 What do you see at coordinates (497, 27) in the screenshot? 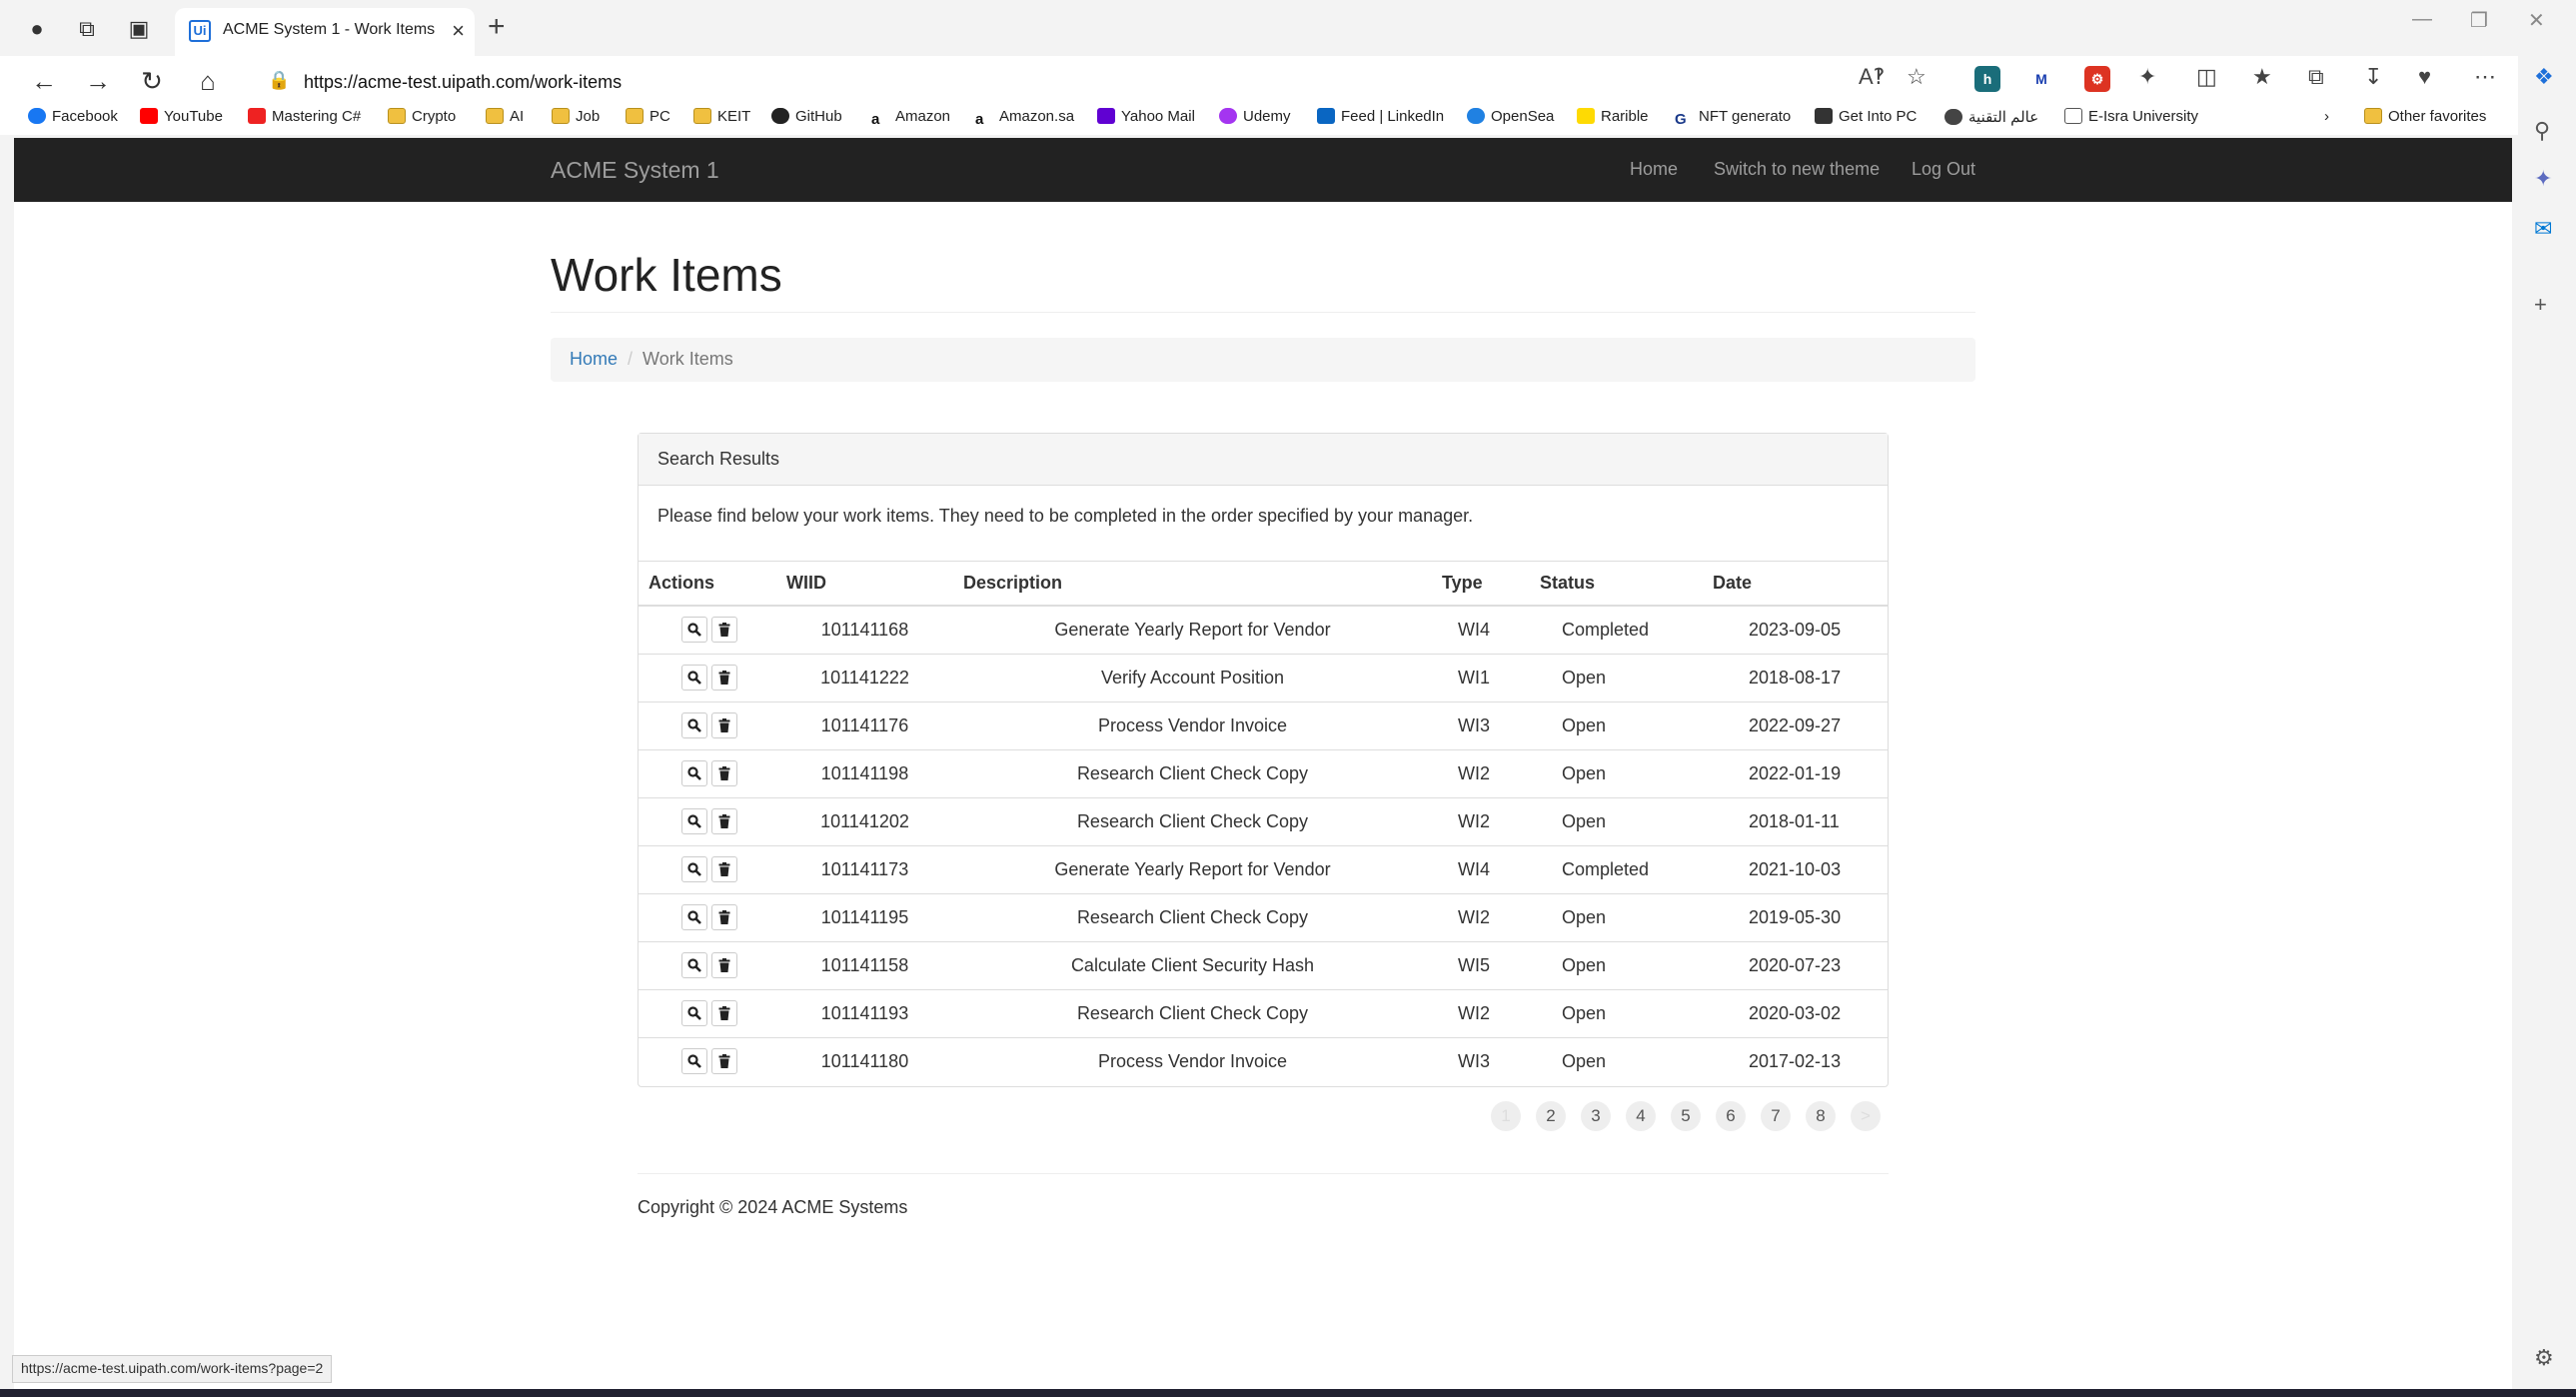
I see `new-tab-button: +` at bounding box center [497, 27].